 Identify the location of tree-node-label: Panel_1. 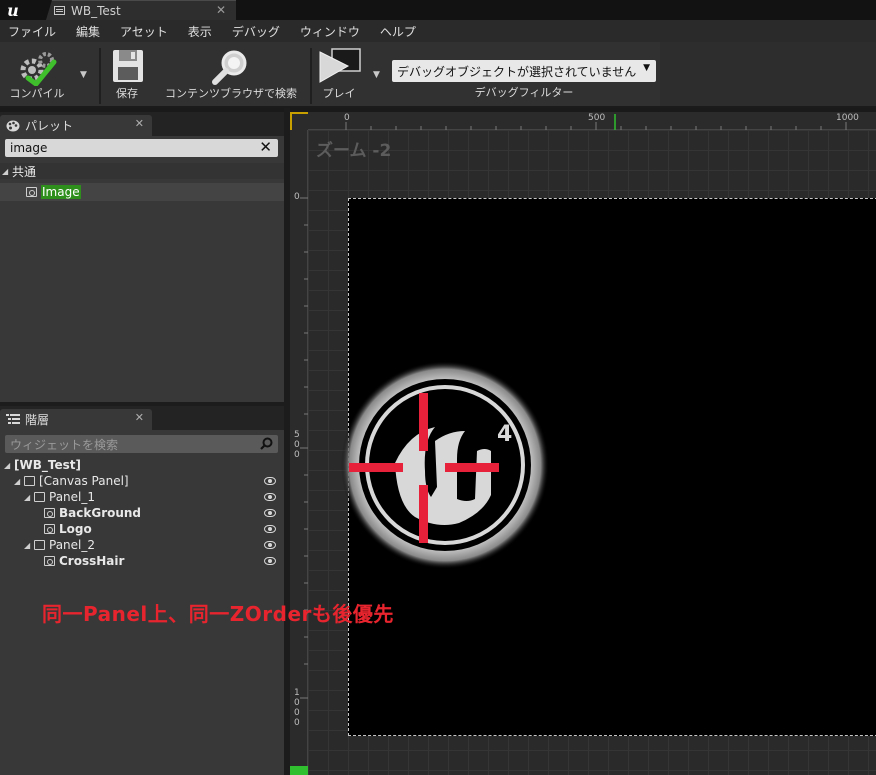
(72, 497).